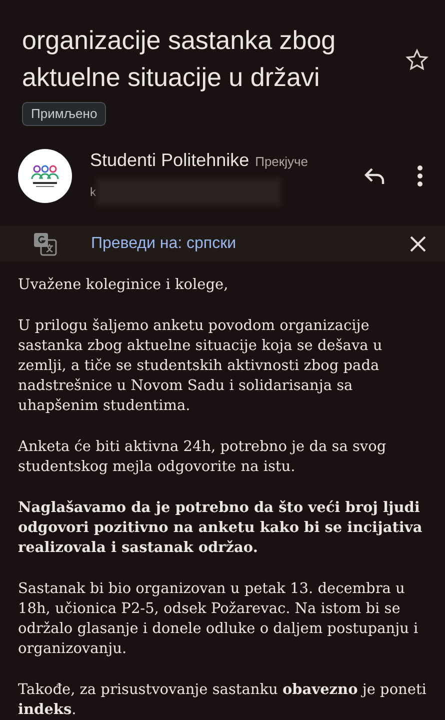  Describe the element at coordinates (179, 40) in the screenshot. I see `subject-line: organizacije sastanka zbog` at that location.